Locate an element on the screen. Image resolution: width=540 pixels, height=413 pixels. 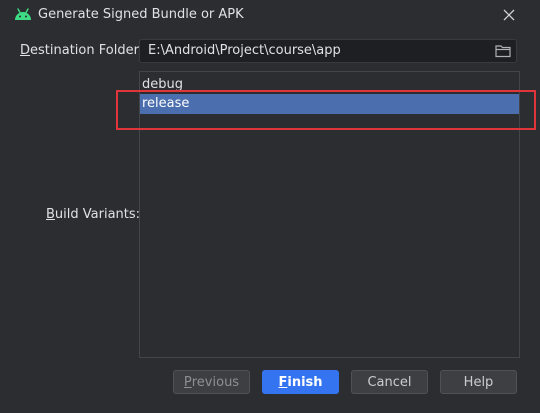
help-button: Help is located at coordinates (478, 382).